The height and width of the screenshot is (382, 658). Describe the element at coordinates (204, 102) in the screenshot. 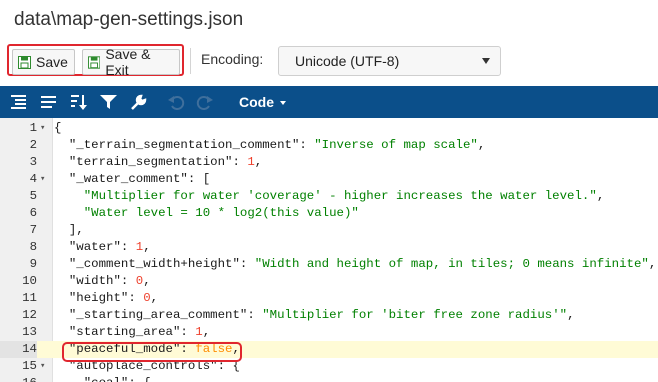

I see `redo-icon` at that location.